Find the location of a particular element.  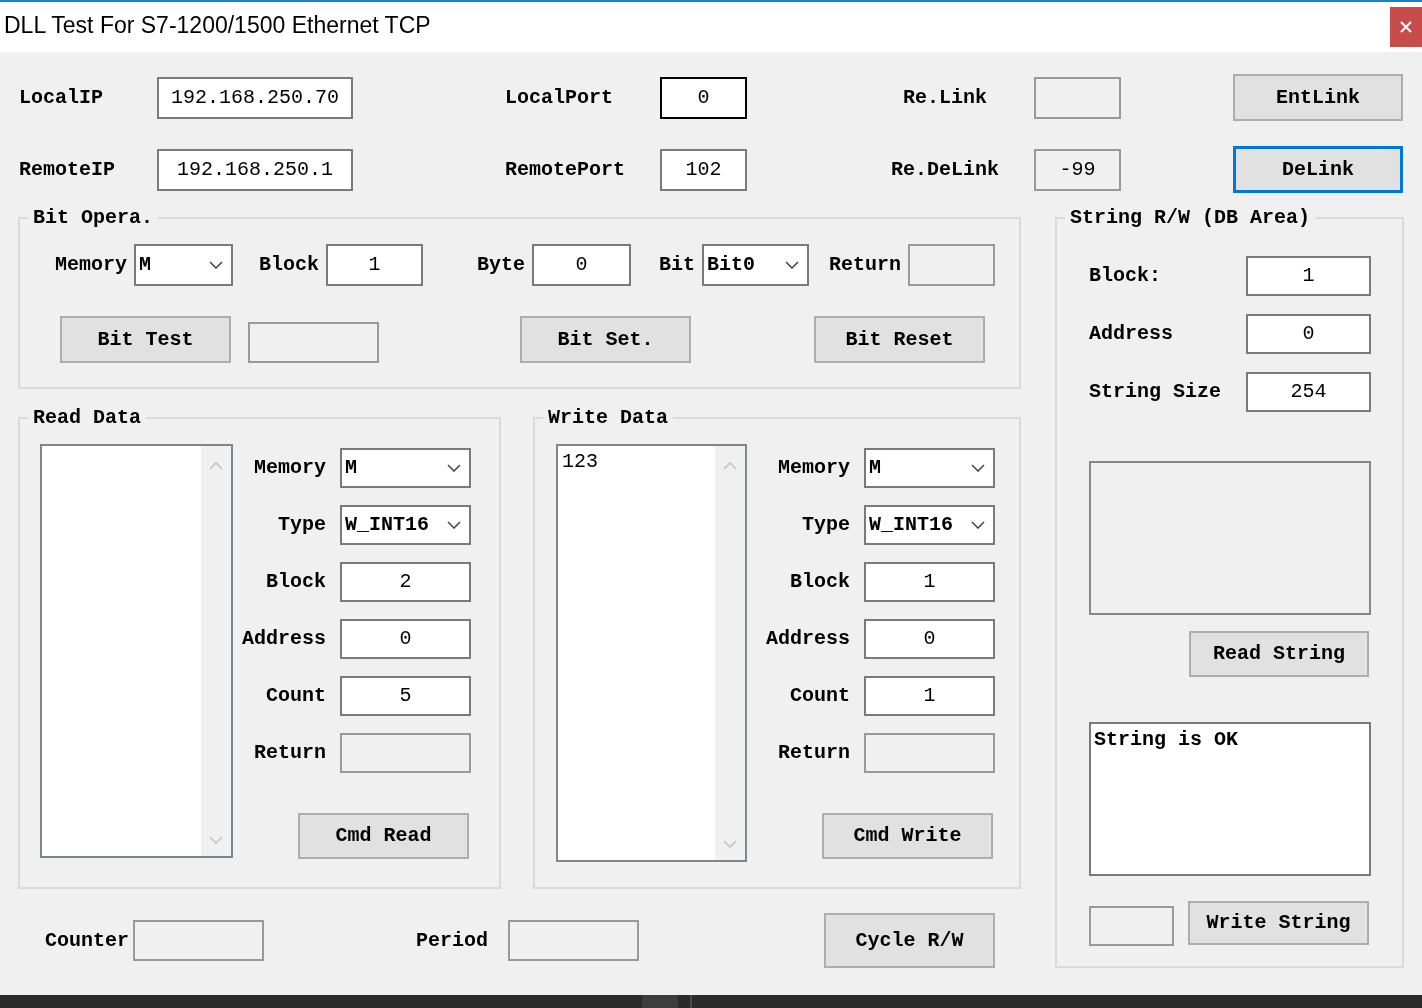

command-button: Write String is located at coordinates (1278, 923).